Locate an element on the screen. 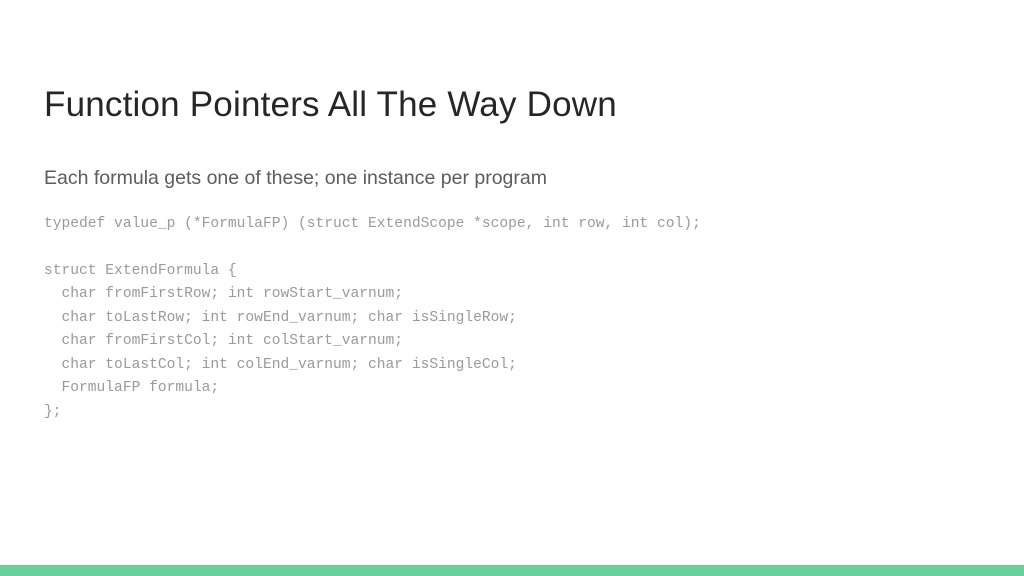 This screenshot has height=576, width=1024. code-line: }; is located at coordinates (53, 411).